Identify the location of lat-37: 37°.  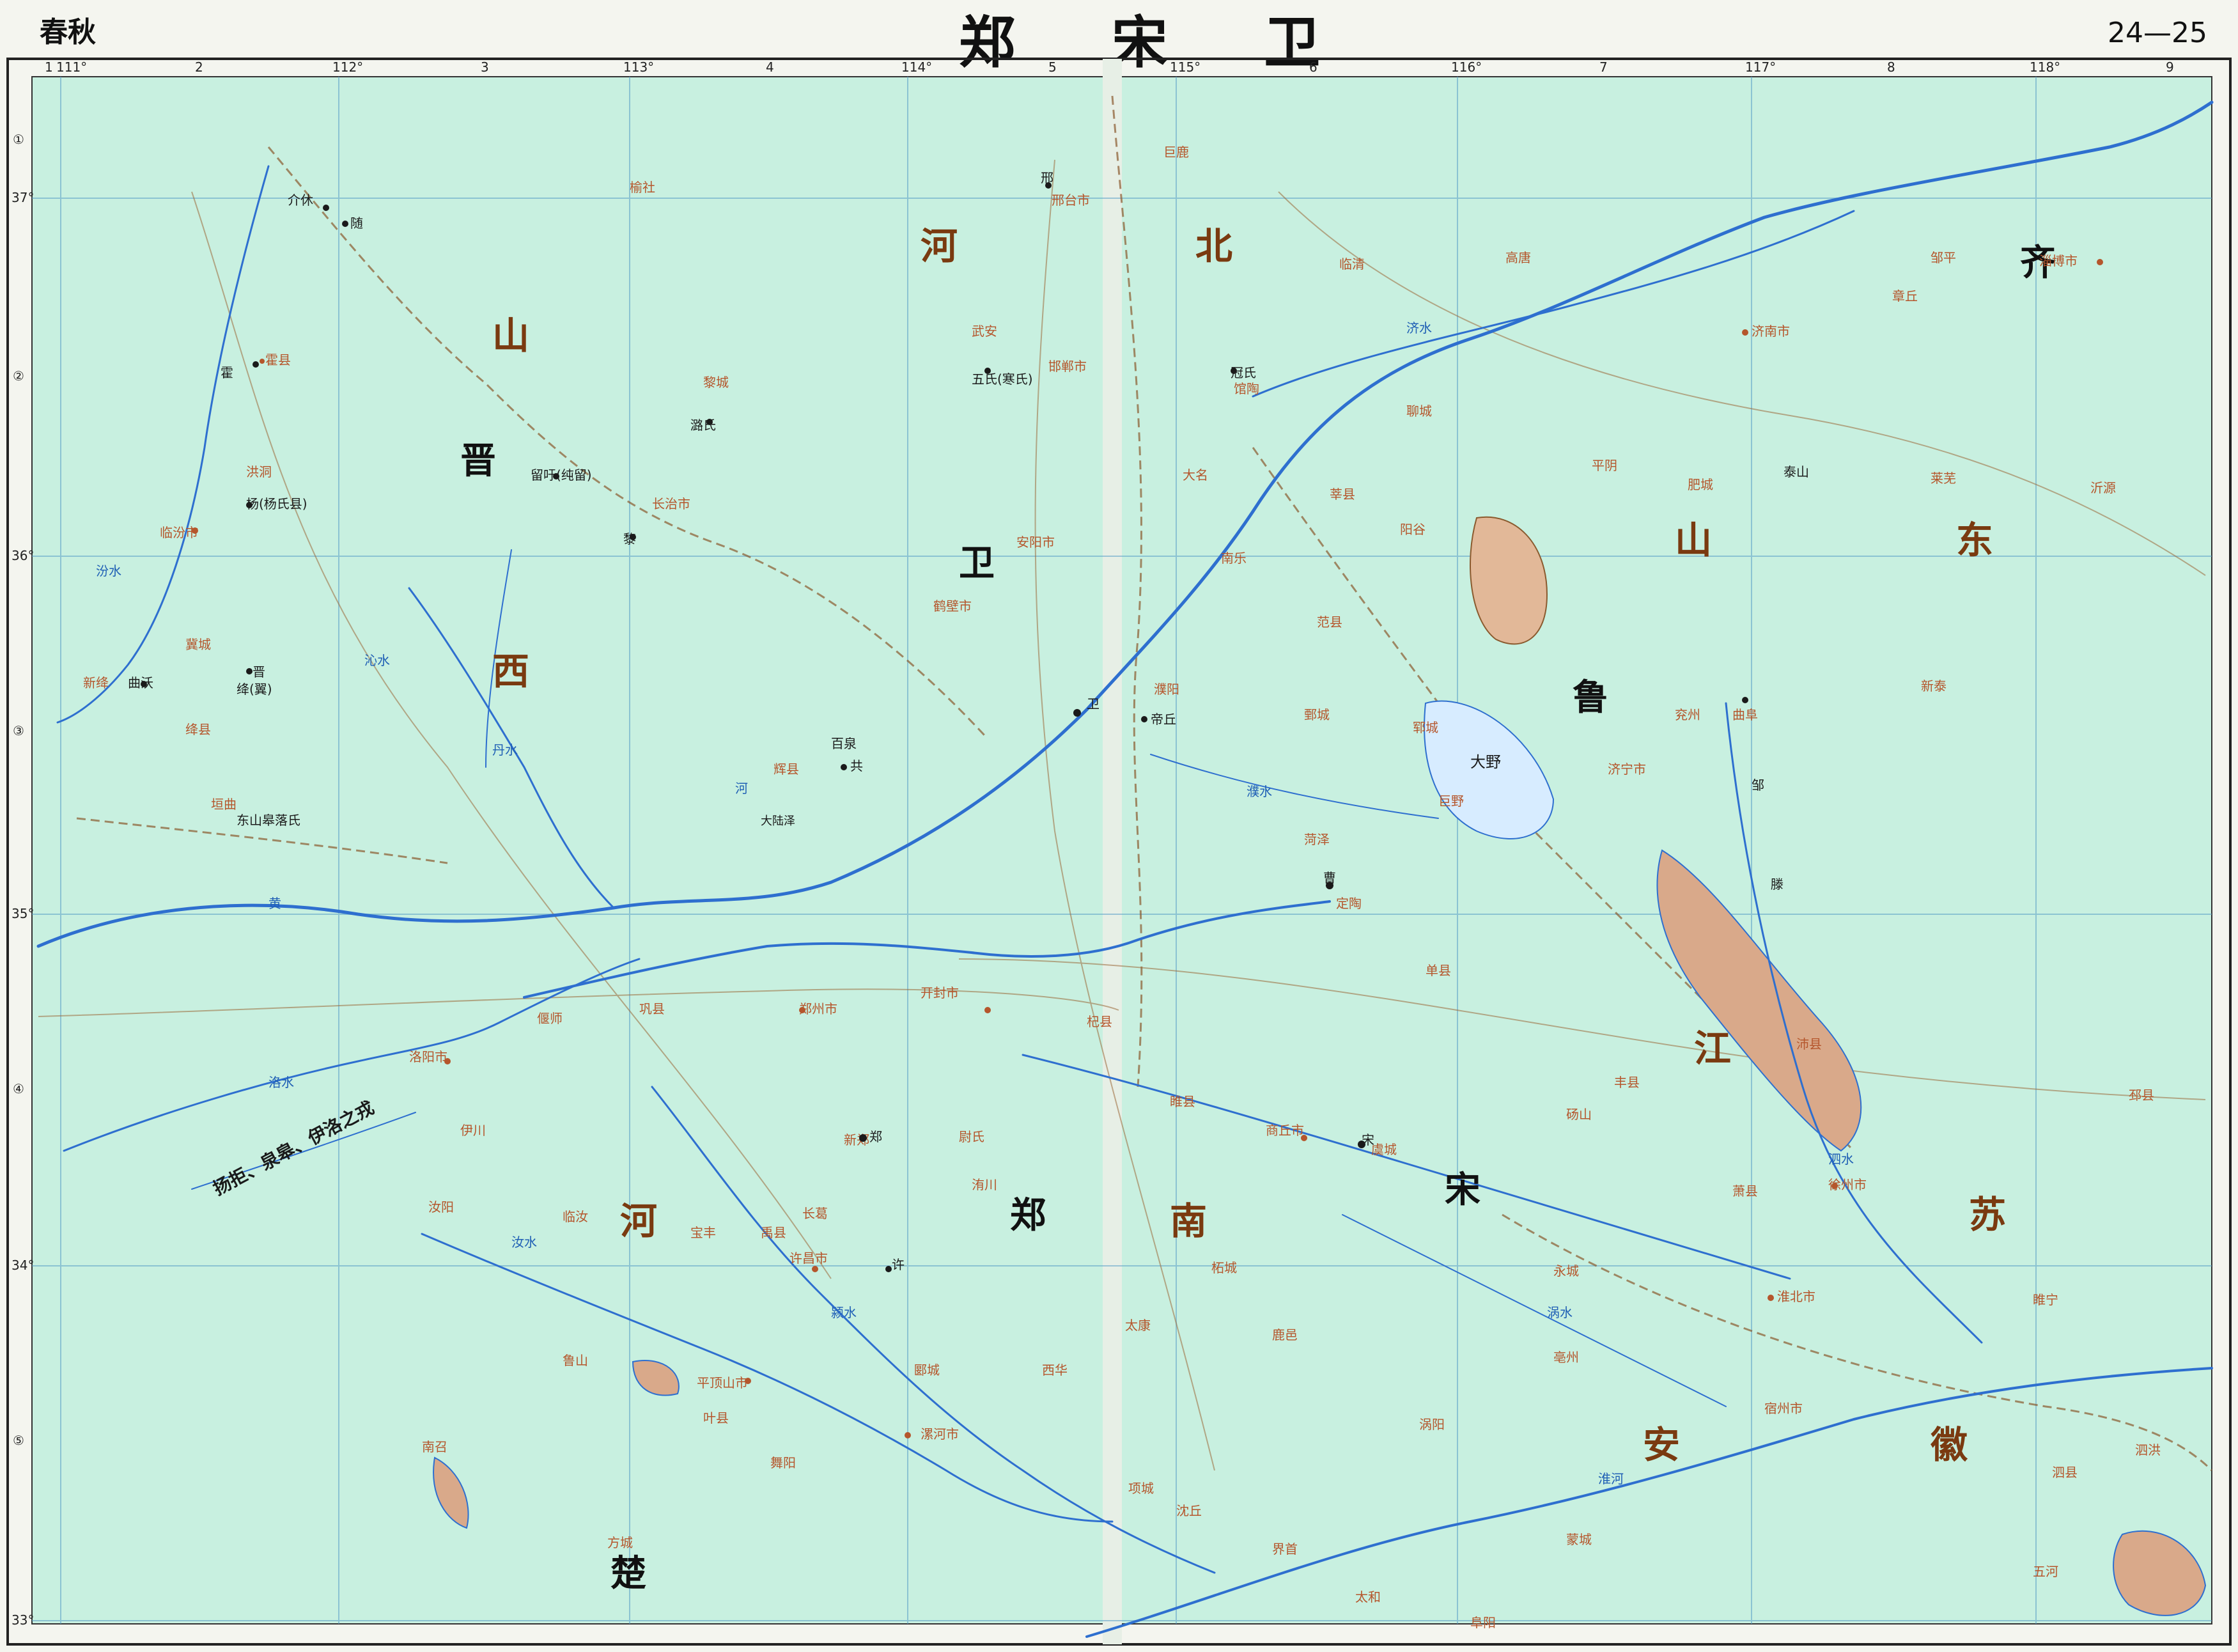
(23, 197).